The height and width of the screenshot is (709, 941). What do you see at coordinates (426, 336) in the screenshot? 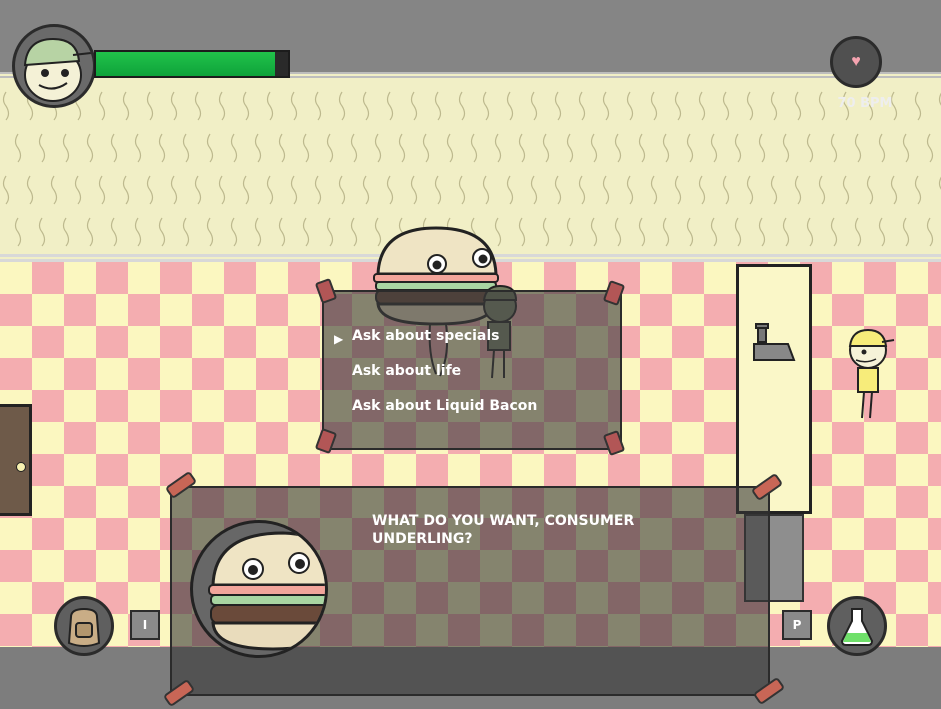
I see `menu-option-specials: Ask about specials` at bounding box center [426, 336].